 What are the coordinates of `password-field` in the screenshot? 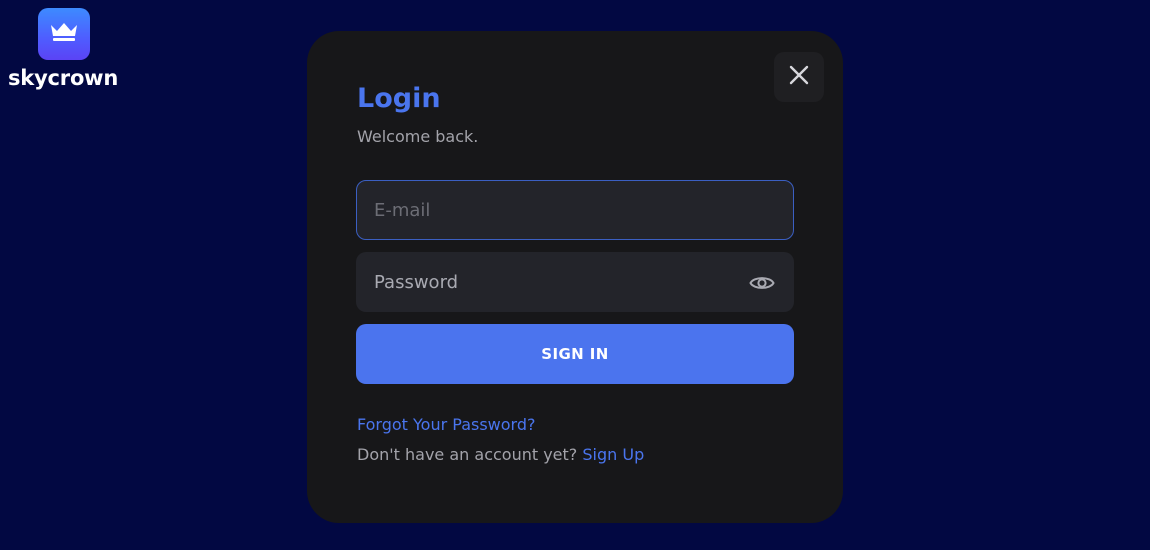 It's located at (575, 282).